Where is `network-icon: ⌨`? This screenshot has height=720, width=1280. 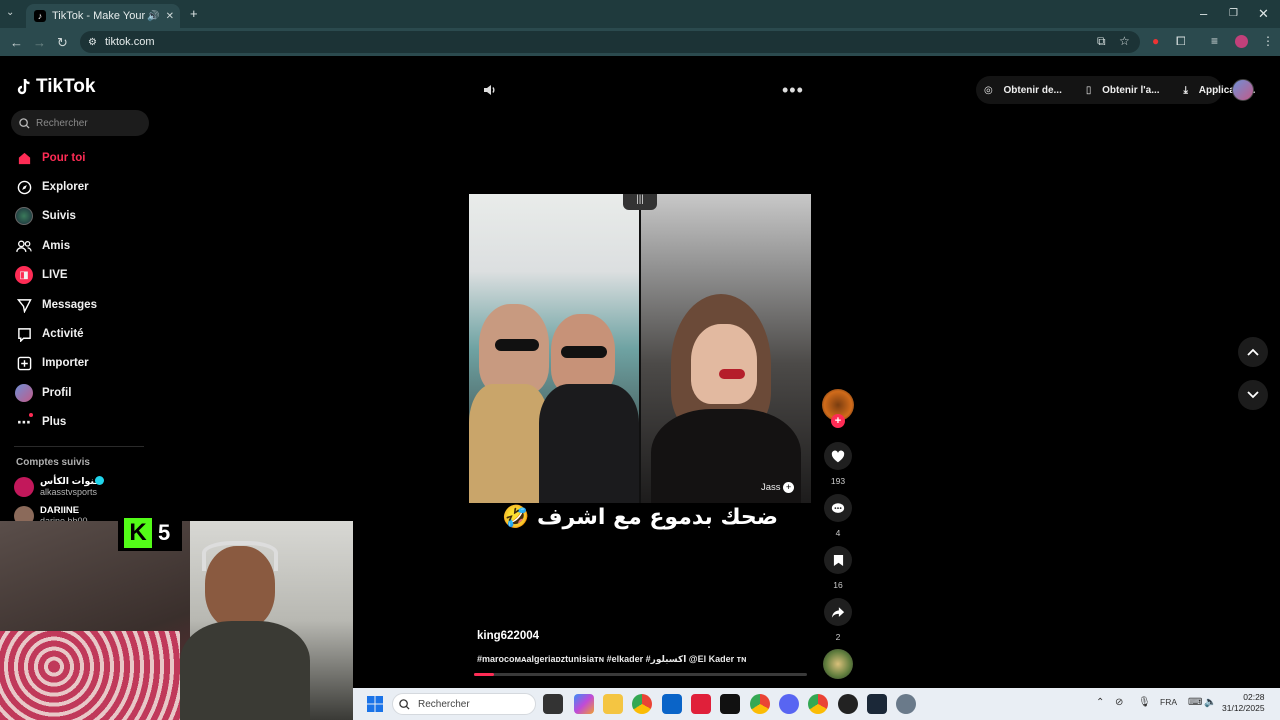
network-icon: ⌨ is located at coordinates (1195, 702).